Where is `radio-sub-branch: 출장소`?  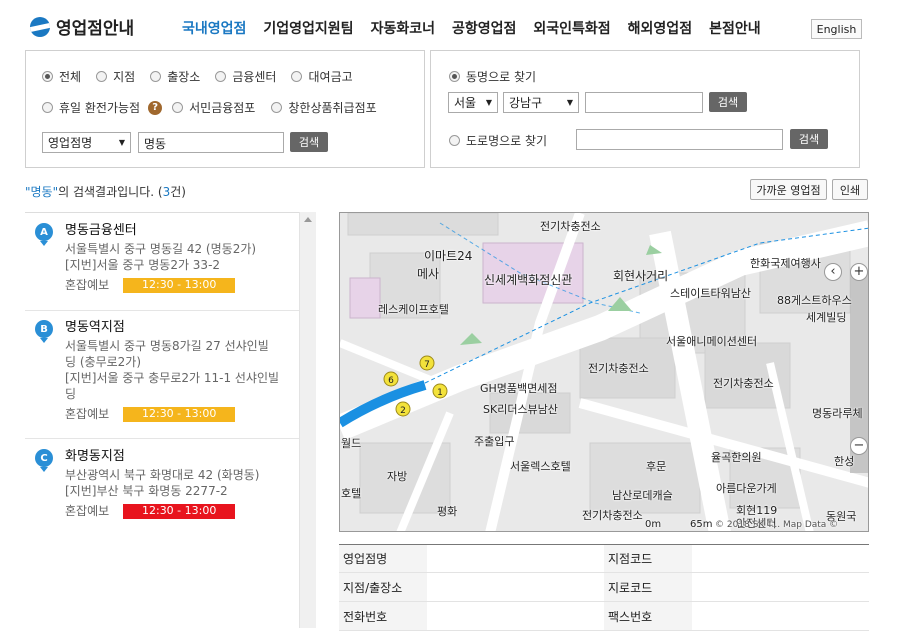 radio-sub-branch: 출장소 is located at coordinates (175, 76).